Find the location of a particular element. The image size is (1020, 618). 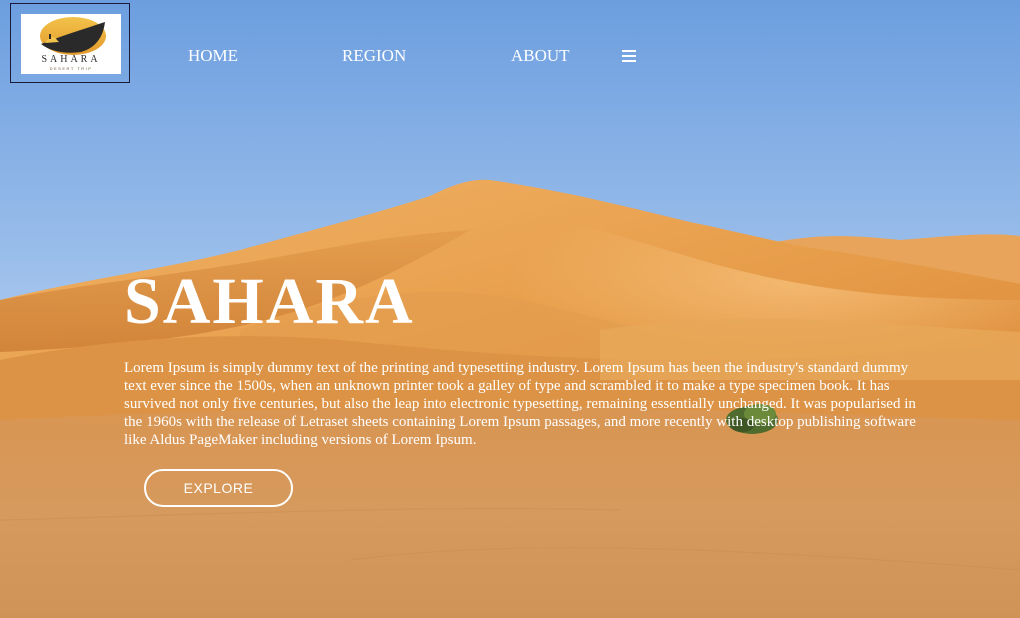

logo-name: SAHARA is located at coordinates (71, 59).